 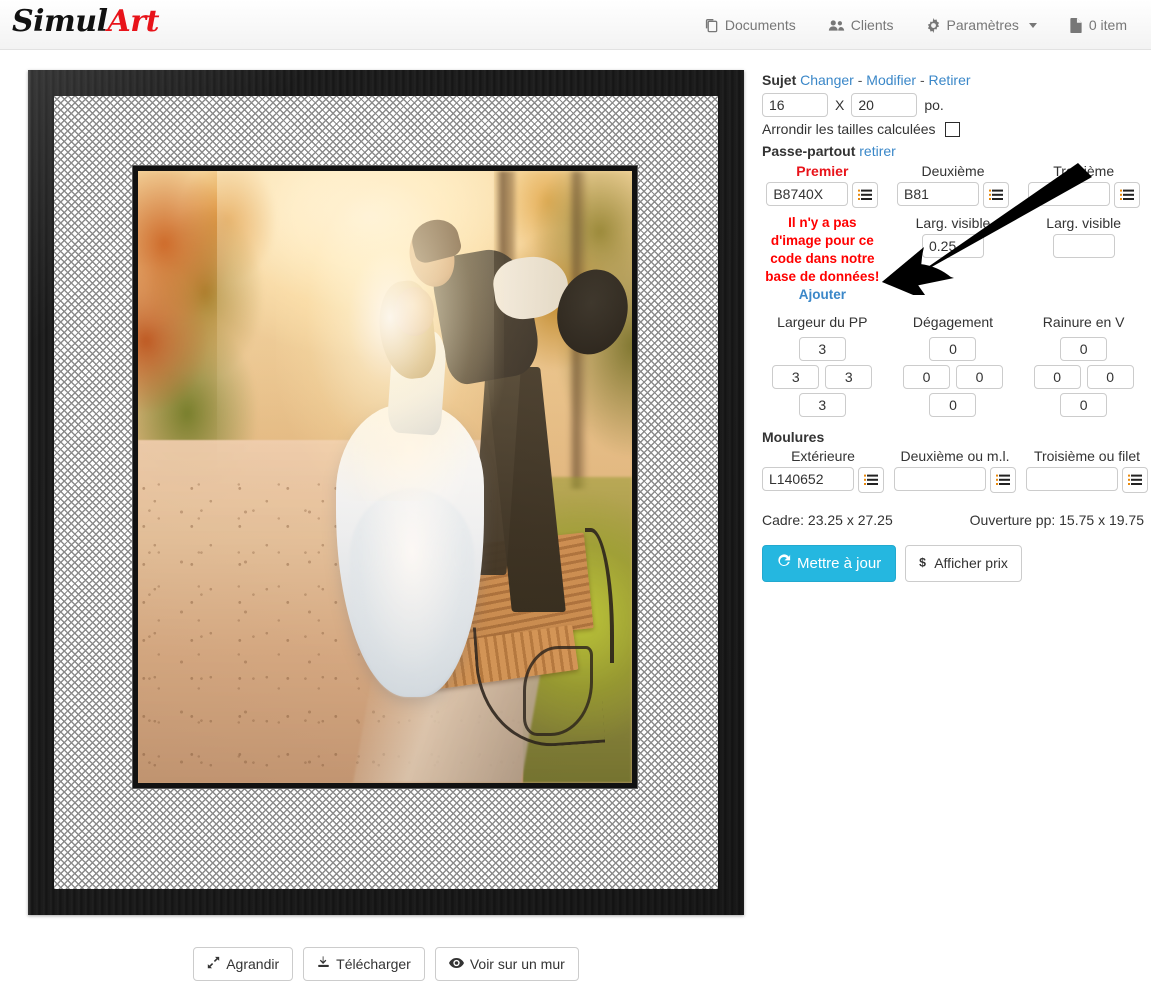 I want to click on show-price-button: $ Afficher prix, so click(x=963, y=563).